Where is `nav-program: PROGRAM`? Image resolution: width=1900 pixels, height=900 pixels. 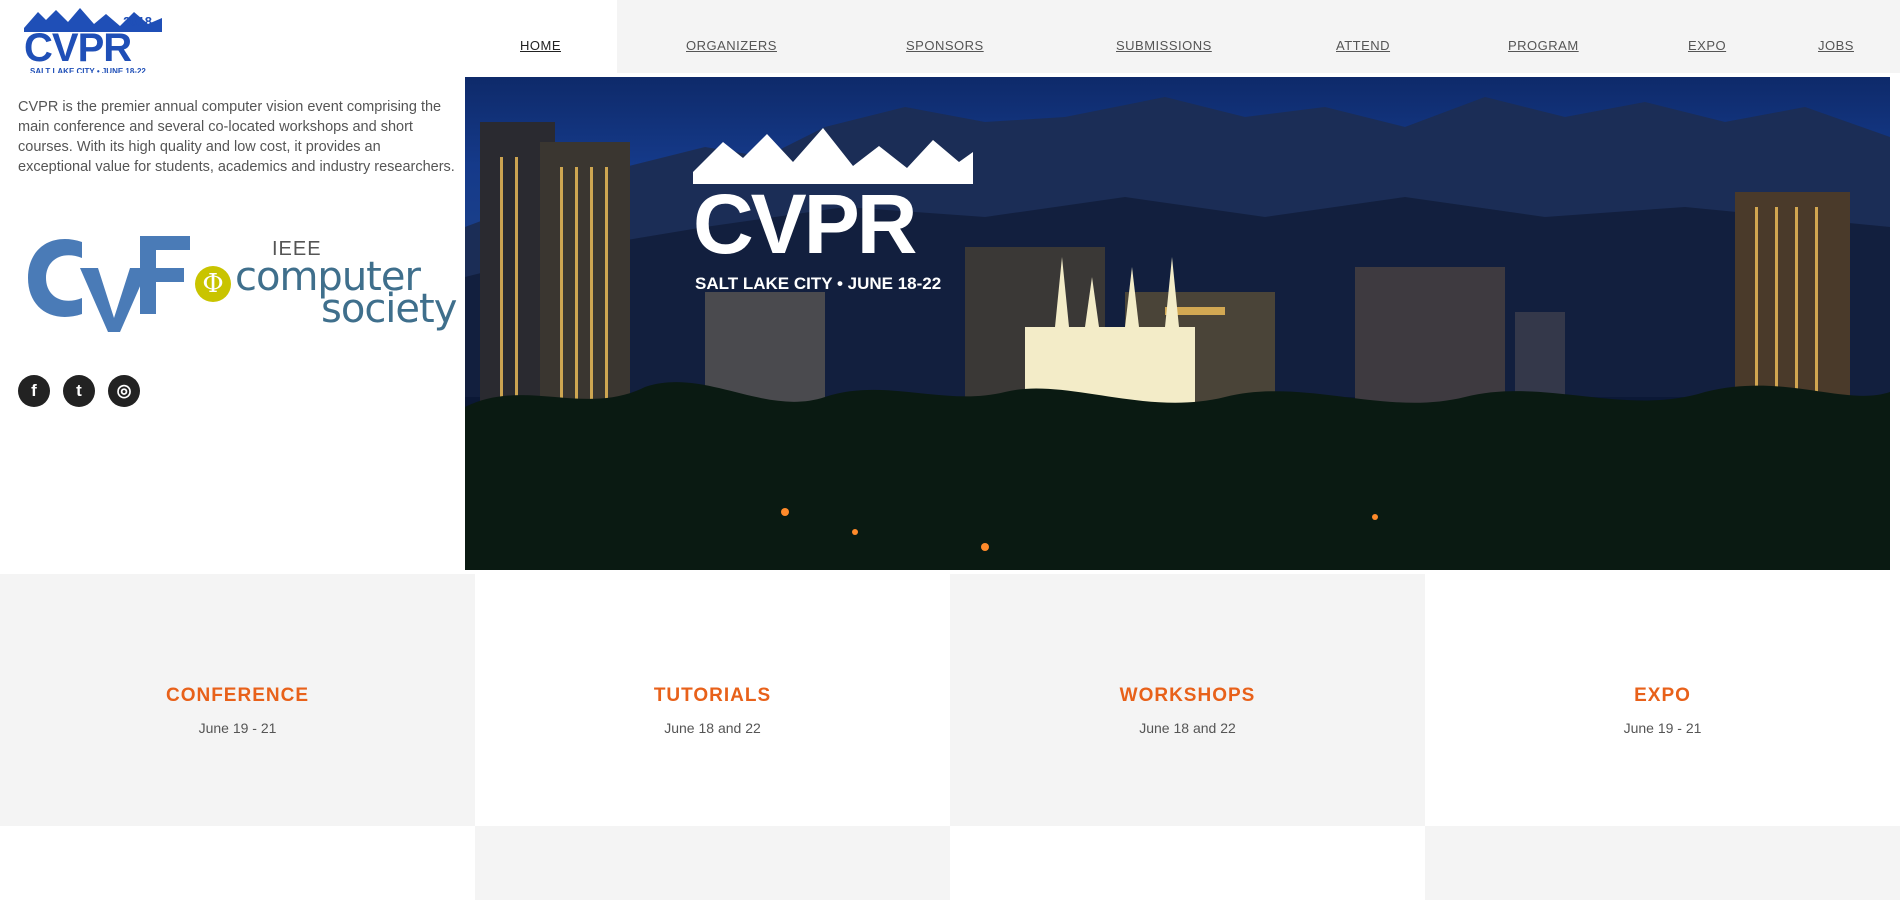 nav-program: PROGRAM is located at coordinates (1543, 45).